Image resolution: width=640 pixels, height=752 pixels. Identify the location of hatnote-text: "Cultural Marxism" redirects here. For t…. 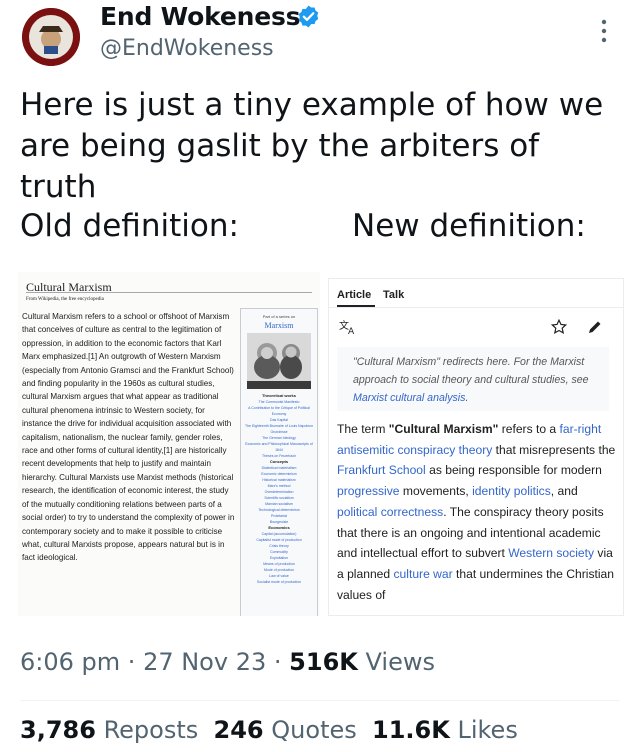
(471, 371).